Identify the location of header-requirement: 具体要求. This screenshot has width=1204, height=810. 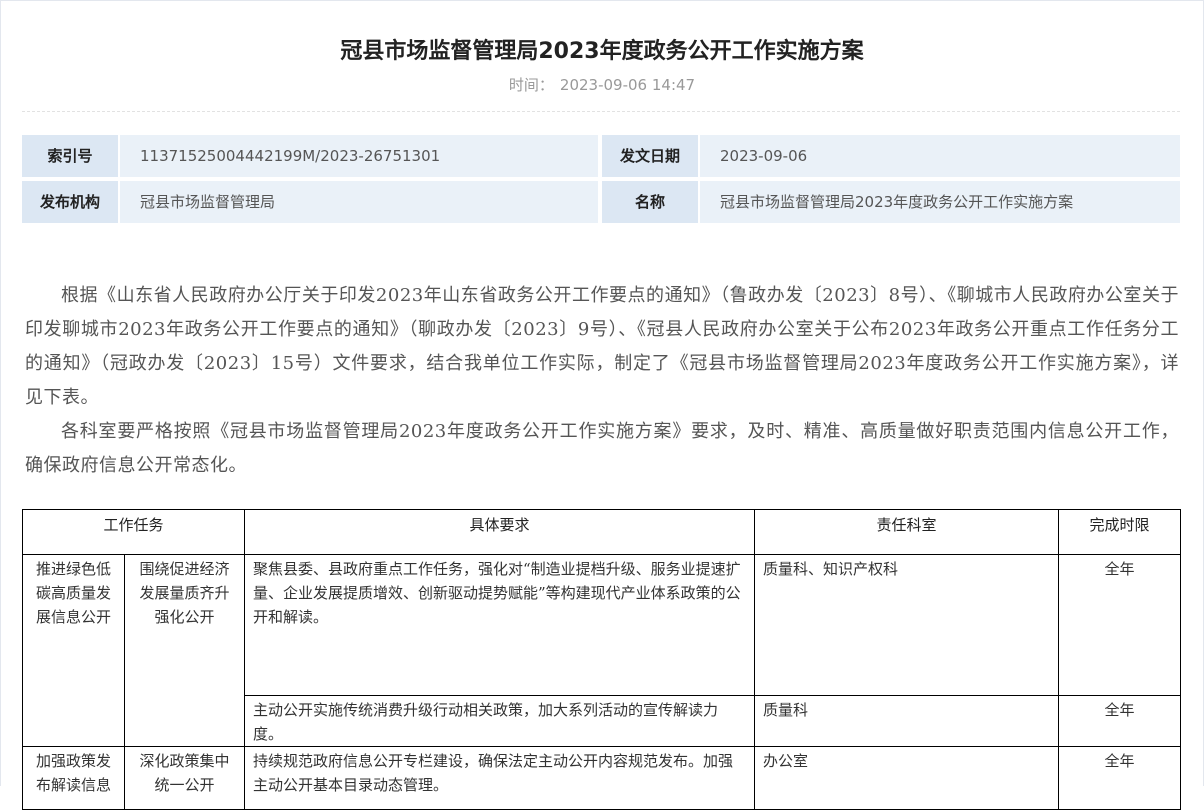
(500, 532).